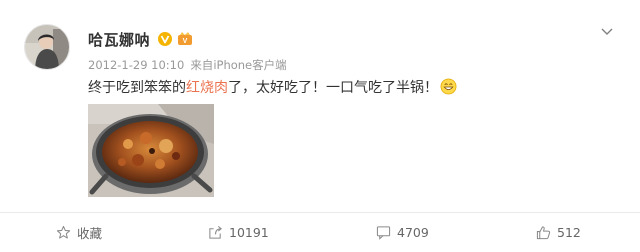  What do you see at coordinates (383, 233) in the screenshot?
I see `comment-icon` at bounding box center [383, 233].